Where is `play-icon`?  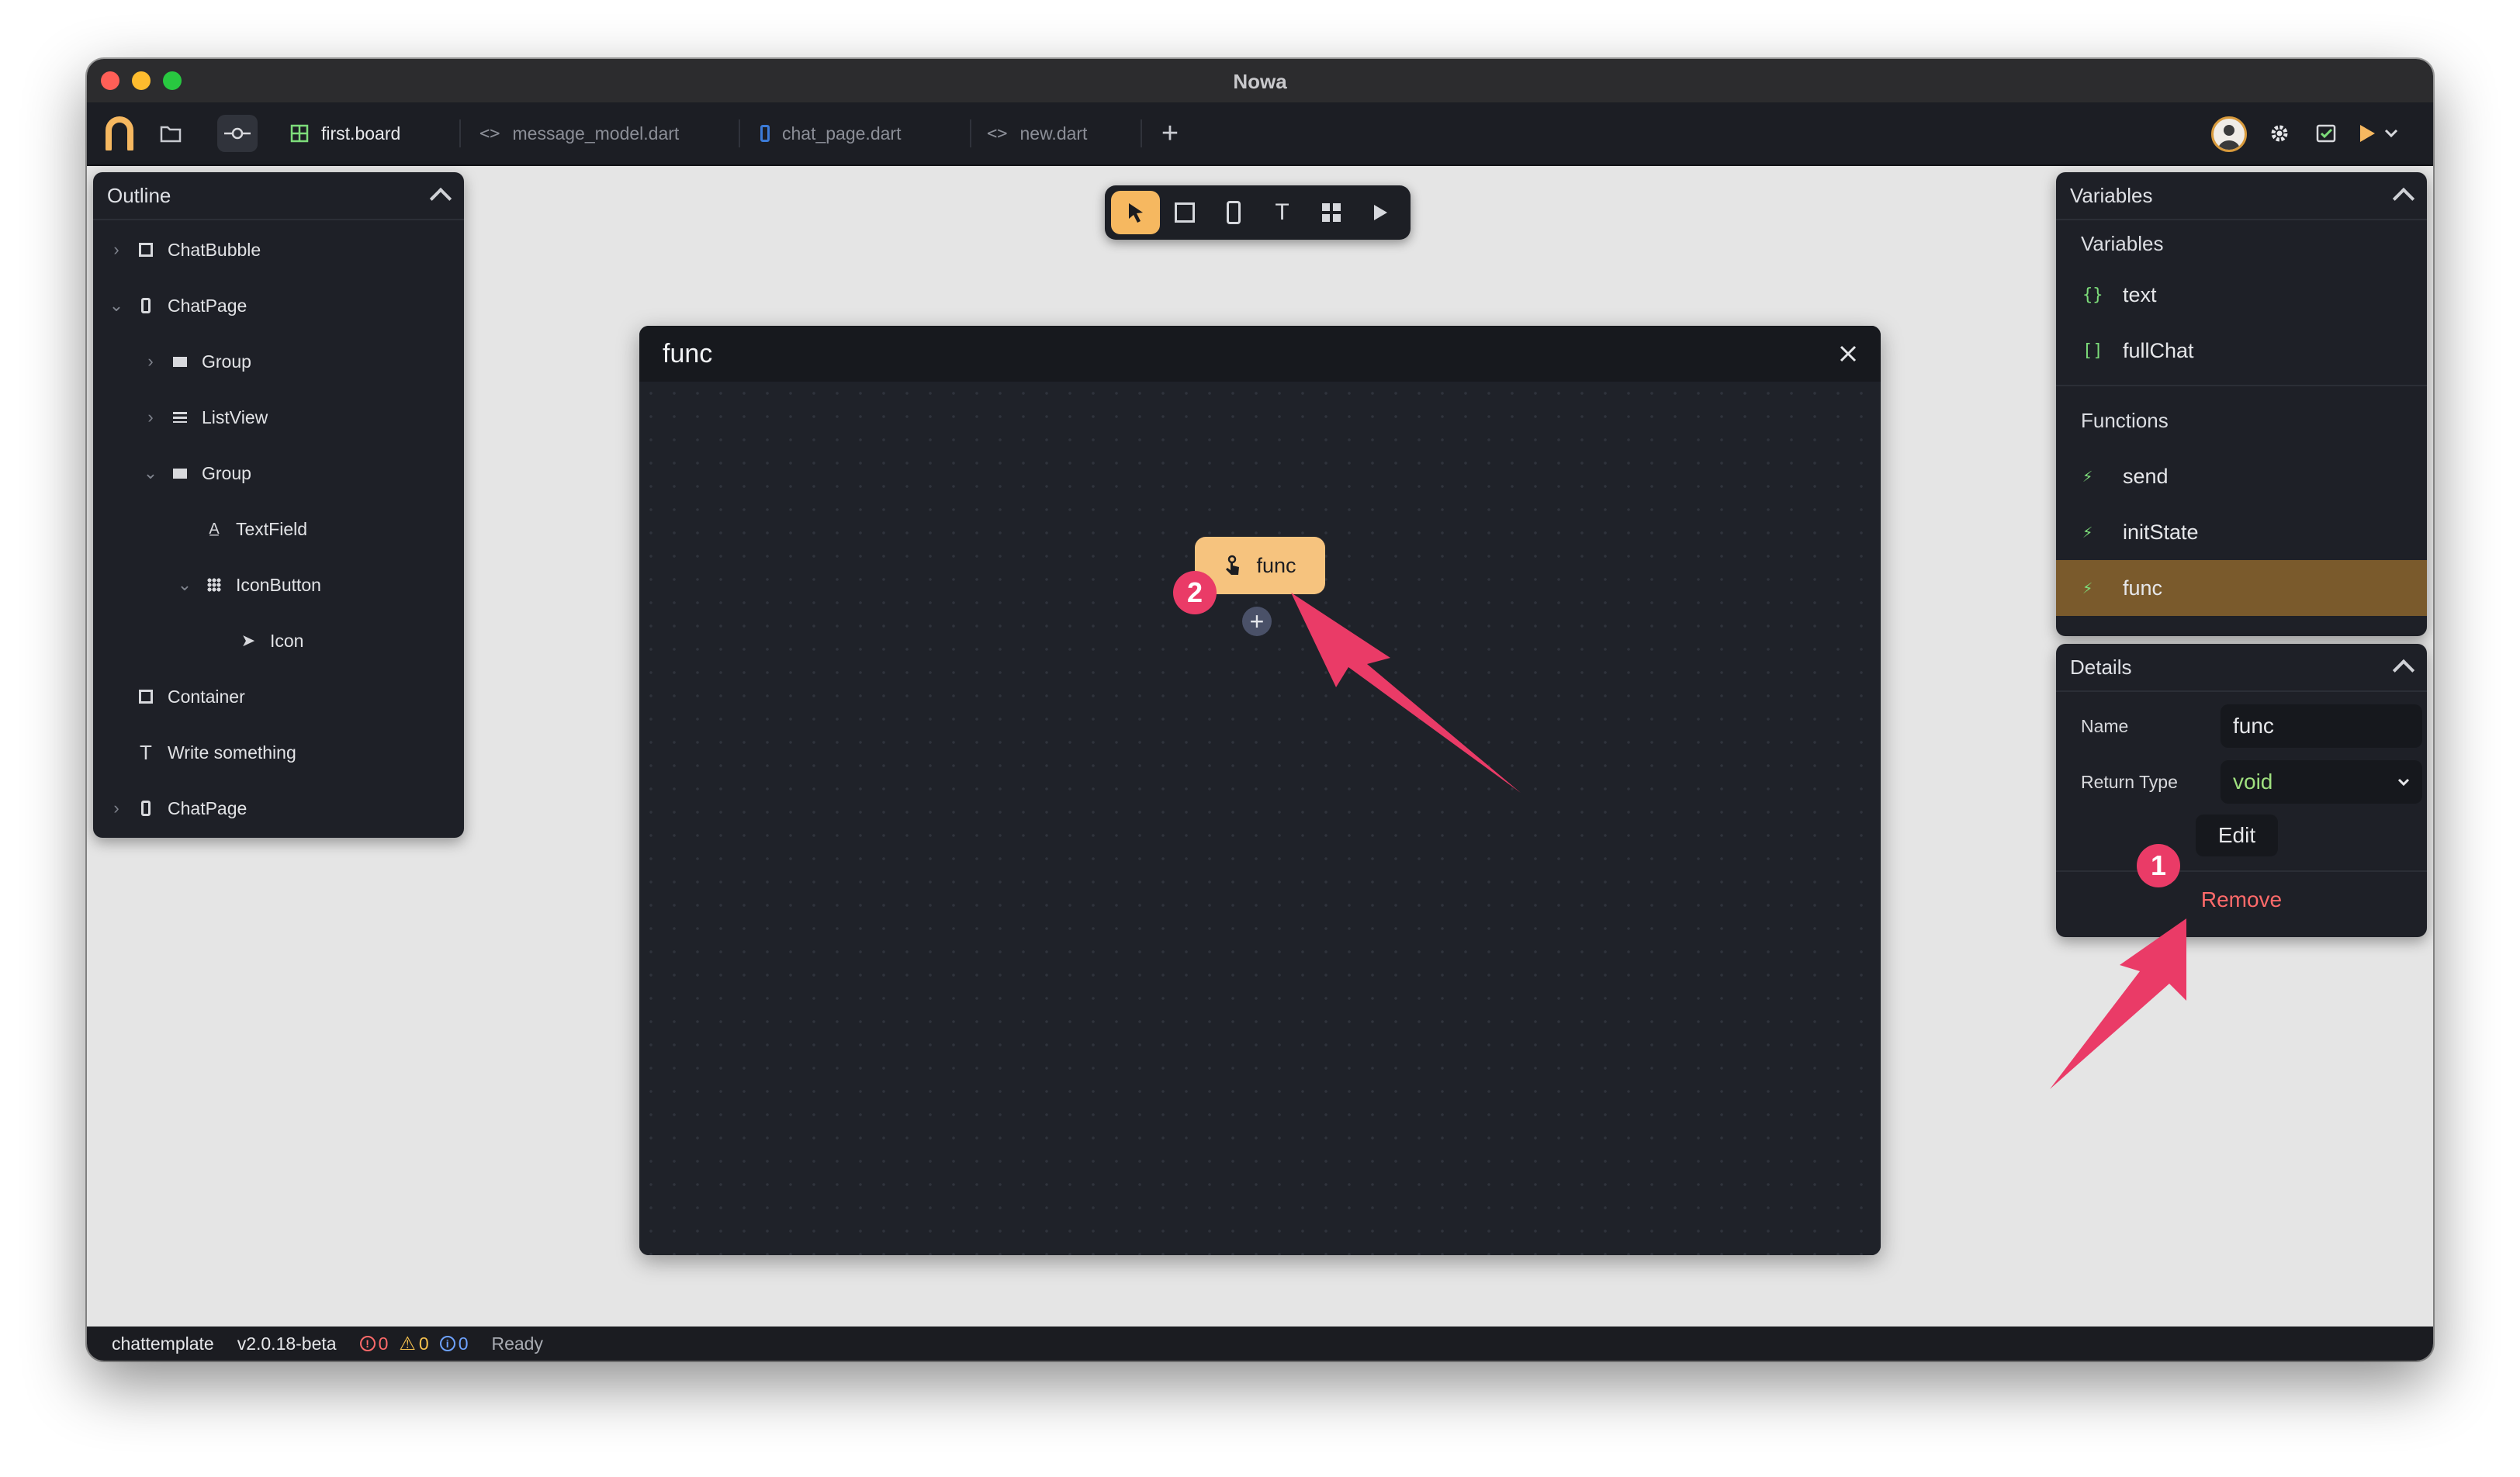 play-icon is located at coordinates (1380, 213).